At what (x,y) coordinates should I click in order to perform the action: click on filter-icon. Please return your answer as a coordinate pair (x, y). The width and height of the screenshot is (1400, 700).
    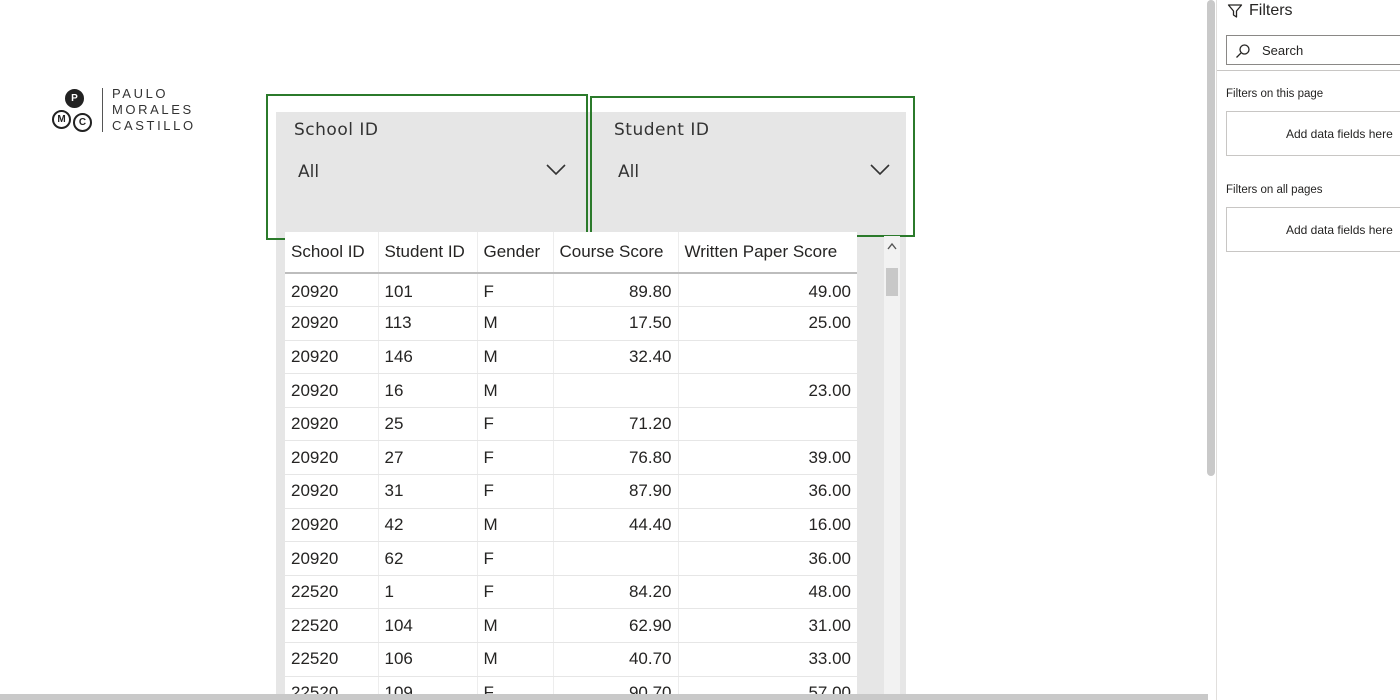
    Looking at the image, I should click on (1235, 11).